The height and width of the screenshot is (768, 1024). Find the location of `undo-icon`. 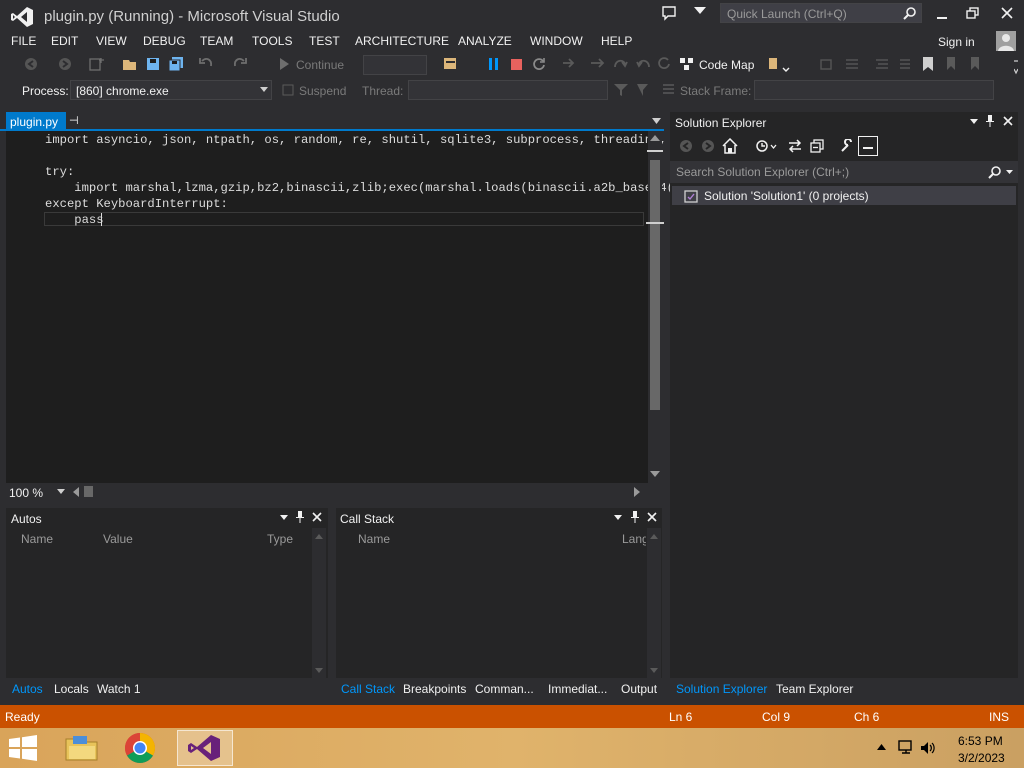

undo-icon is located at coordinates (206, 63).